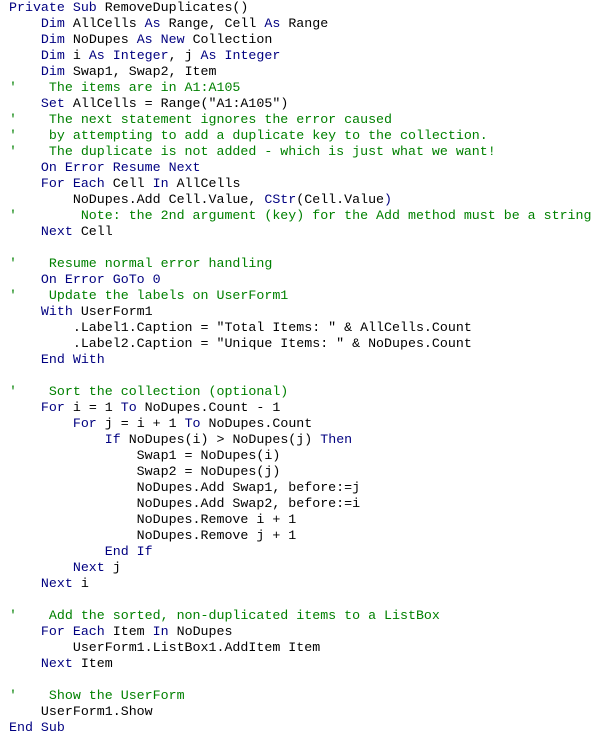 The width and height of the screenshot is (591, 736). Describe the element at coordinates (300, 280) in the screenshot. I see `code-line: On Error GoTo 0` at that location.